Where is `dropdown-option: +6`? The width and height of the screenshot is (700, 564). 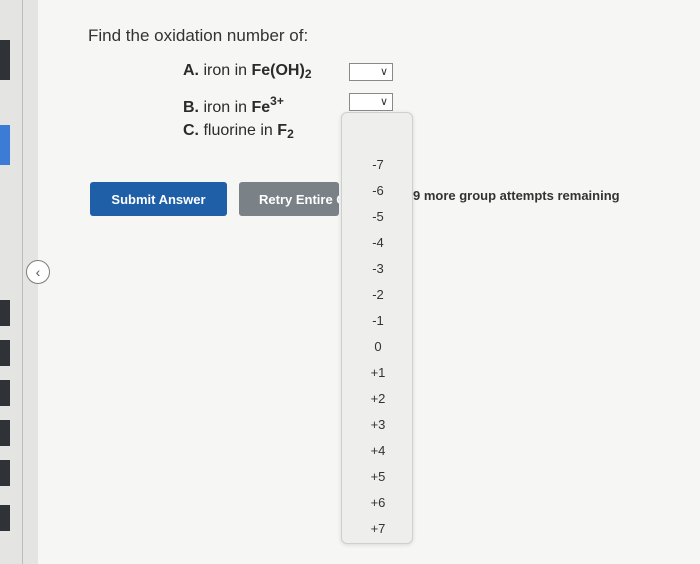
dropdown-option: +6 is located at coordinates (378, 502).